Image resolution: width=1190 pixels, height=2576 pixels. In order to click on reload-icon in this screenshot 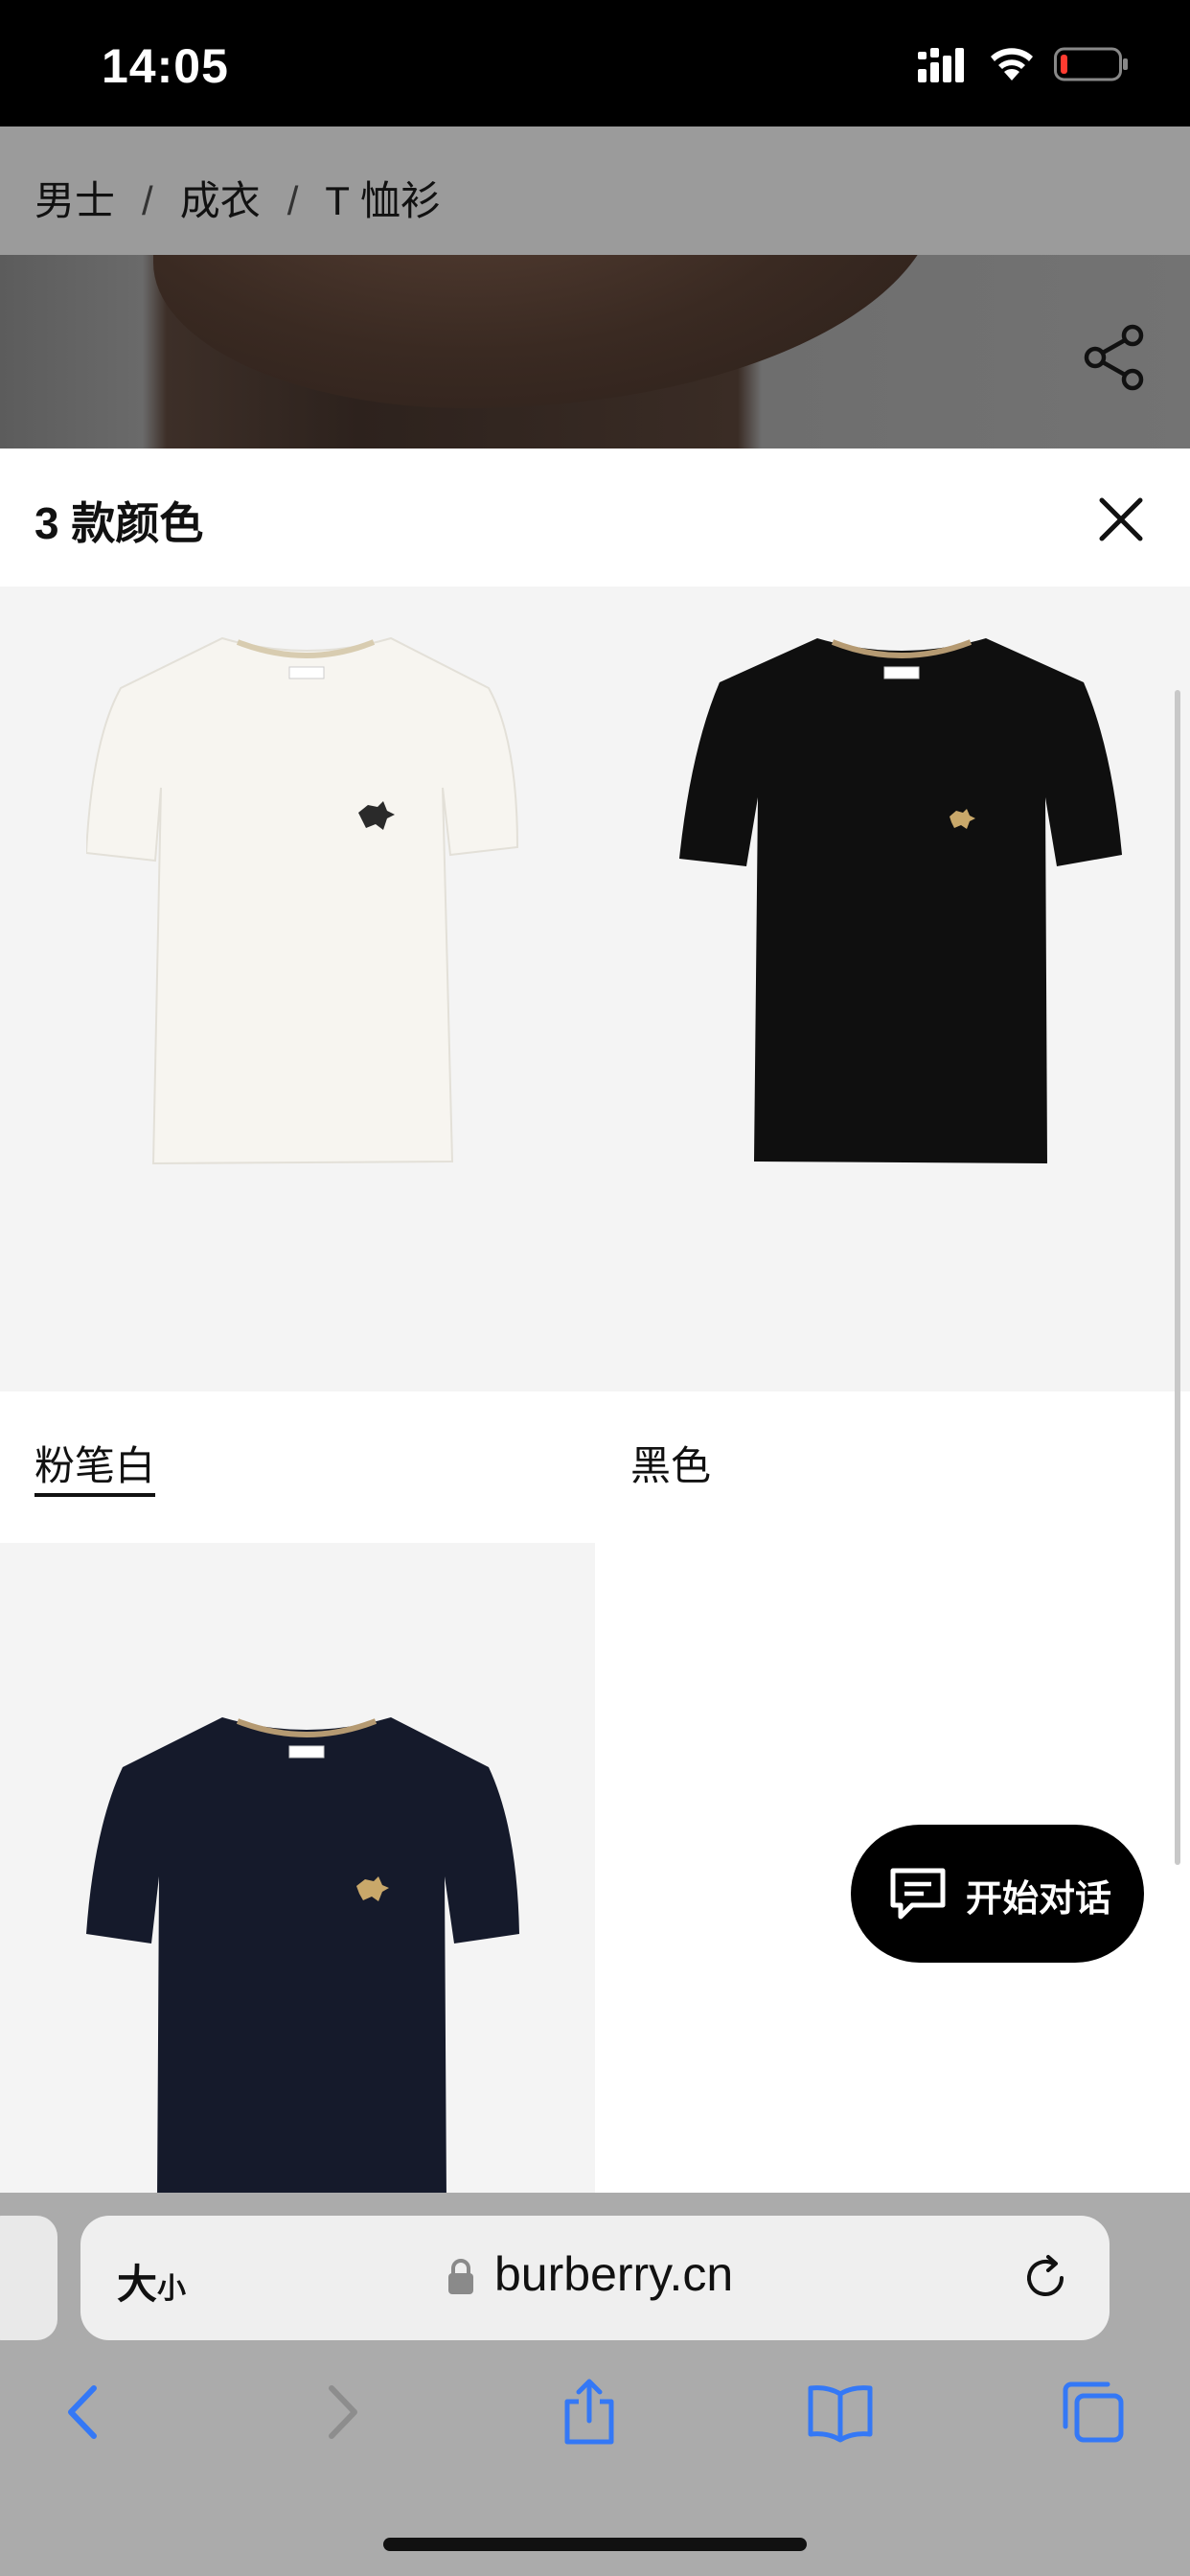, I will do `click(1045, 2278)`.